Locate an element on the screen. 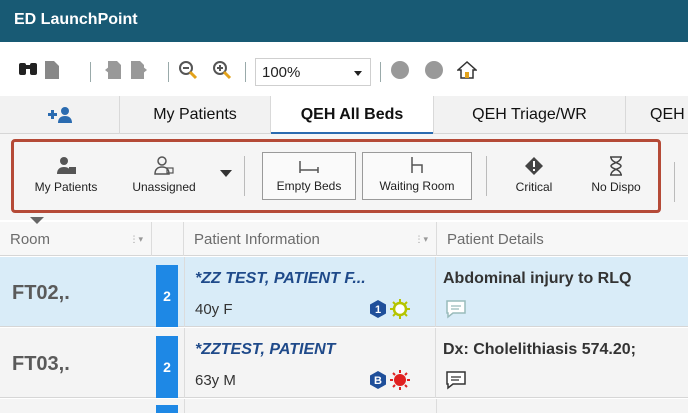 The width and height of the screenshot is (688, 413). tab-label: QEH Triage/WR is located at coordinates (529, 114).